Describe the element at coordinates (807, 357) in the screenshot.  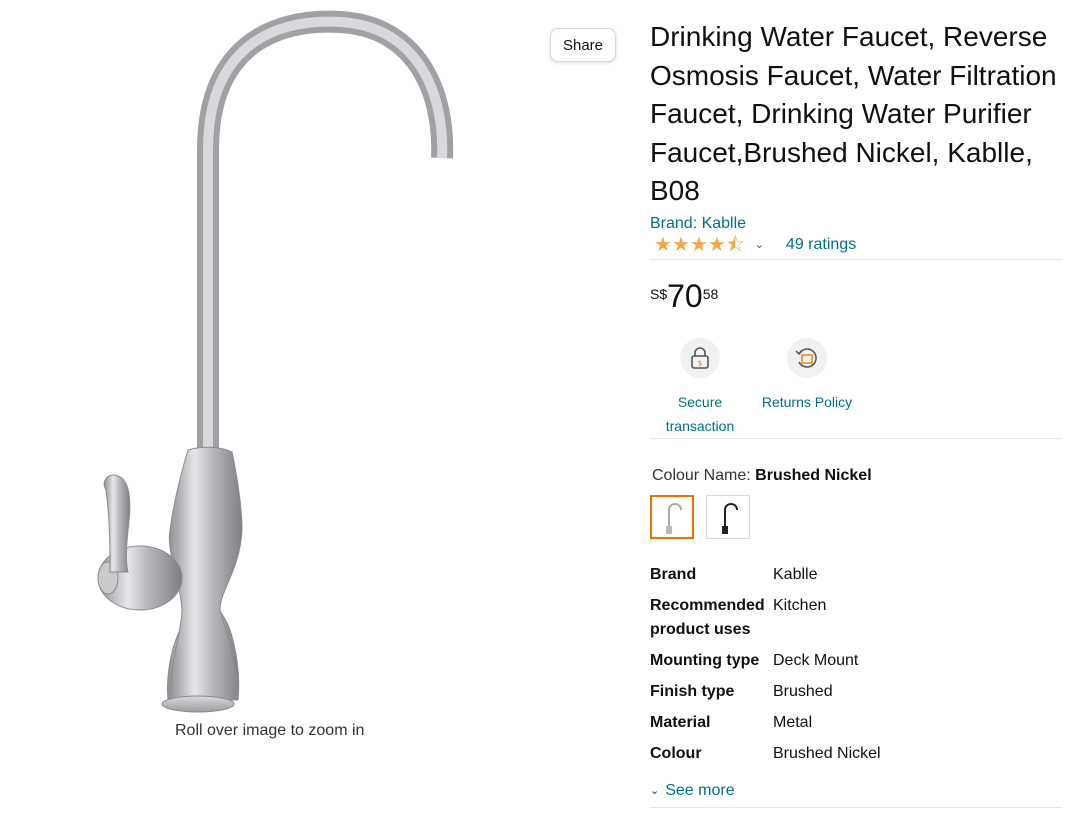
I see `returns-box-icon` at that location.